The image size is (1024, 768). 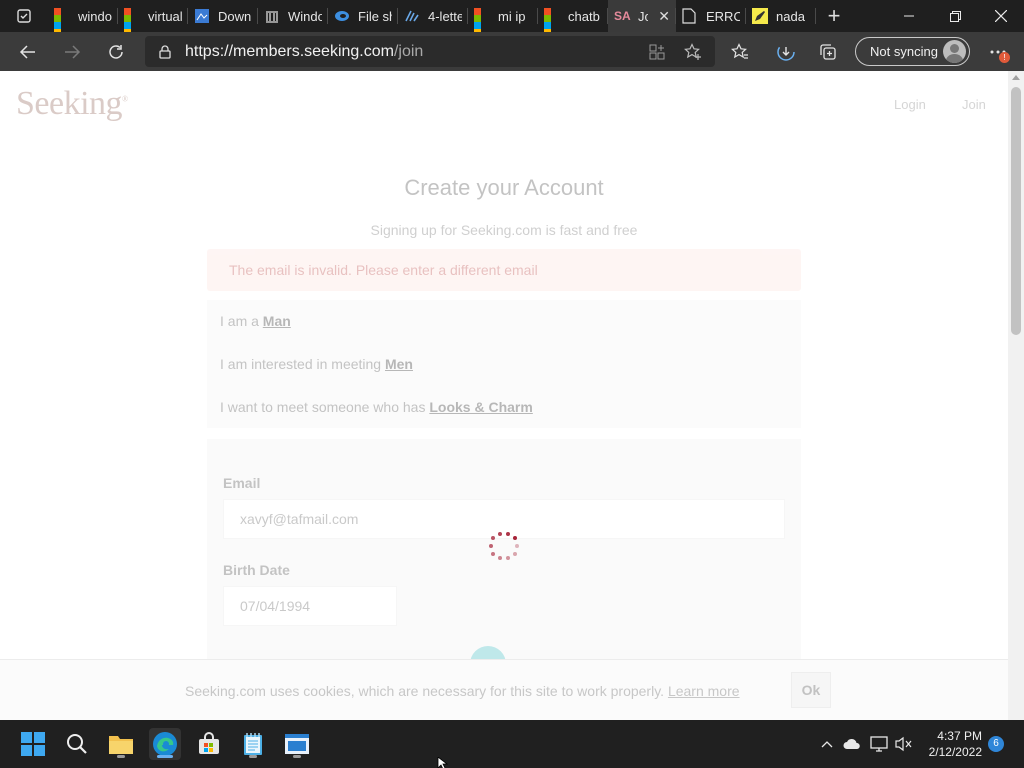 I want to click on tab-title: mi ip, so click(x=512, y=16).